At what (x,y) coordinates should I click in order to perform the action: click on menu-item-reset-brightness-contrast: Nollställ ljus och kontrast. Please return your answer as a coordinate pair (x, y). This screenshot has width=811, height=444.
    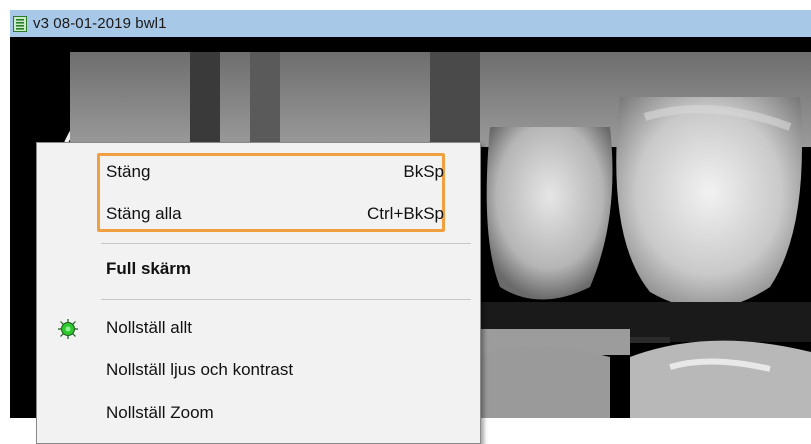
    Looking at the image, I should click on (258, 370).